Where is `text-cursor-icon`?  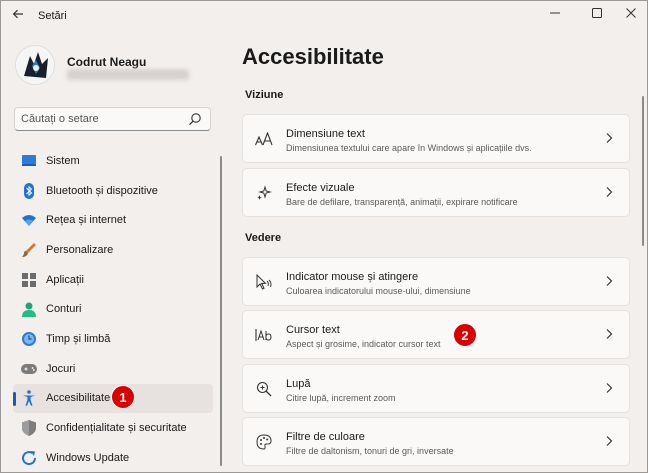 text-cursor-icon is located at coordinates (264, 335).